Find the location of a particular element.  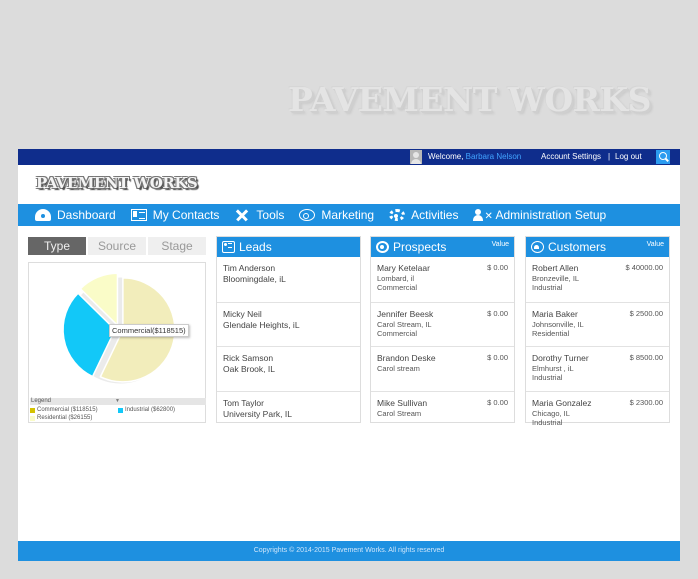

prospect-location: Carol Stream is located at coordinates (399, 413).